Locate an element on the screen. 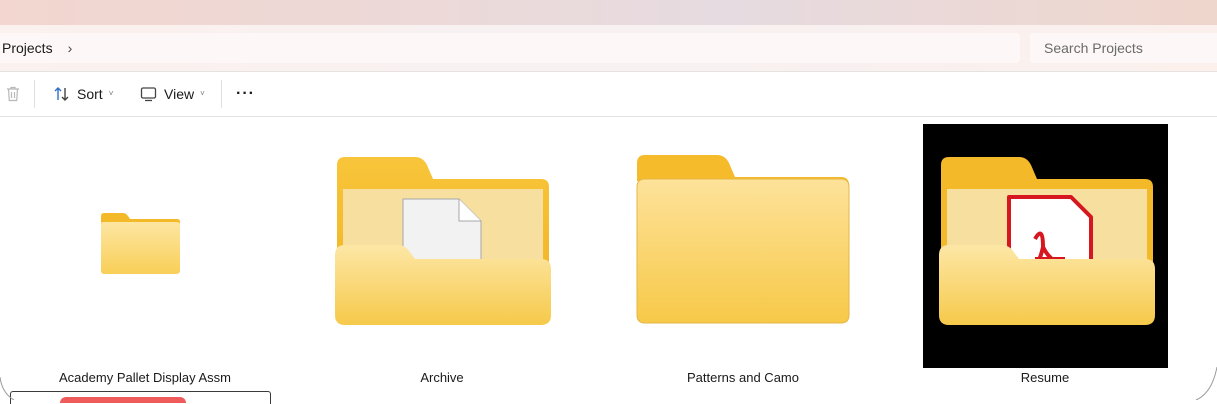 The image size is (1217, 404). trash-icon is located at coordinates (13, 94).